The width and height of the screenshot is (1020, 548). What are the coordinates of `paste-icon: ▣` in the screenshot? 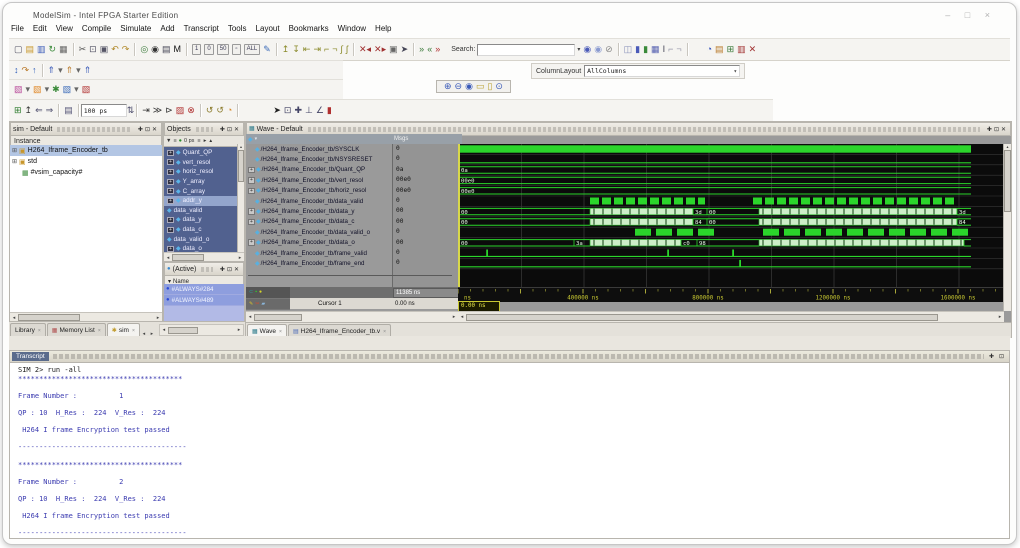 It's located at (104, 49).